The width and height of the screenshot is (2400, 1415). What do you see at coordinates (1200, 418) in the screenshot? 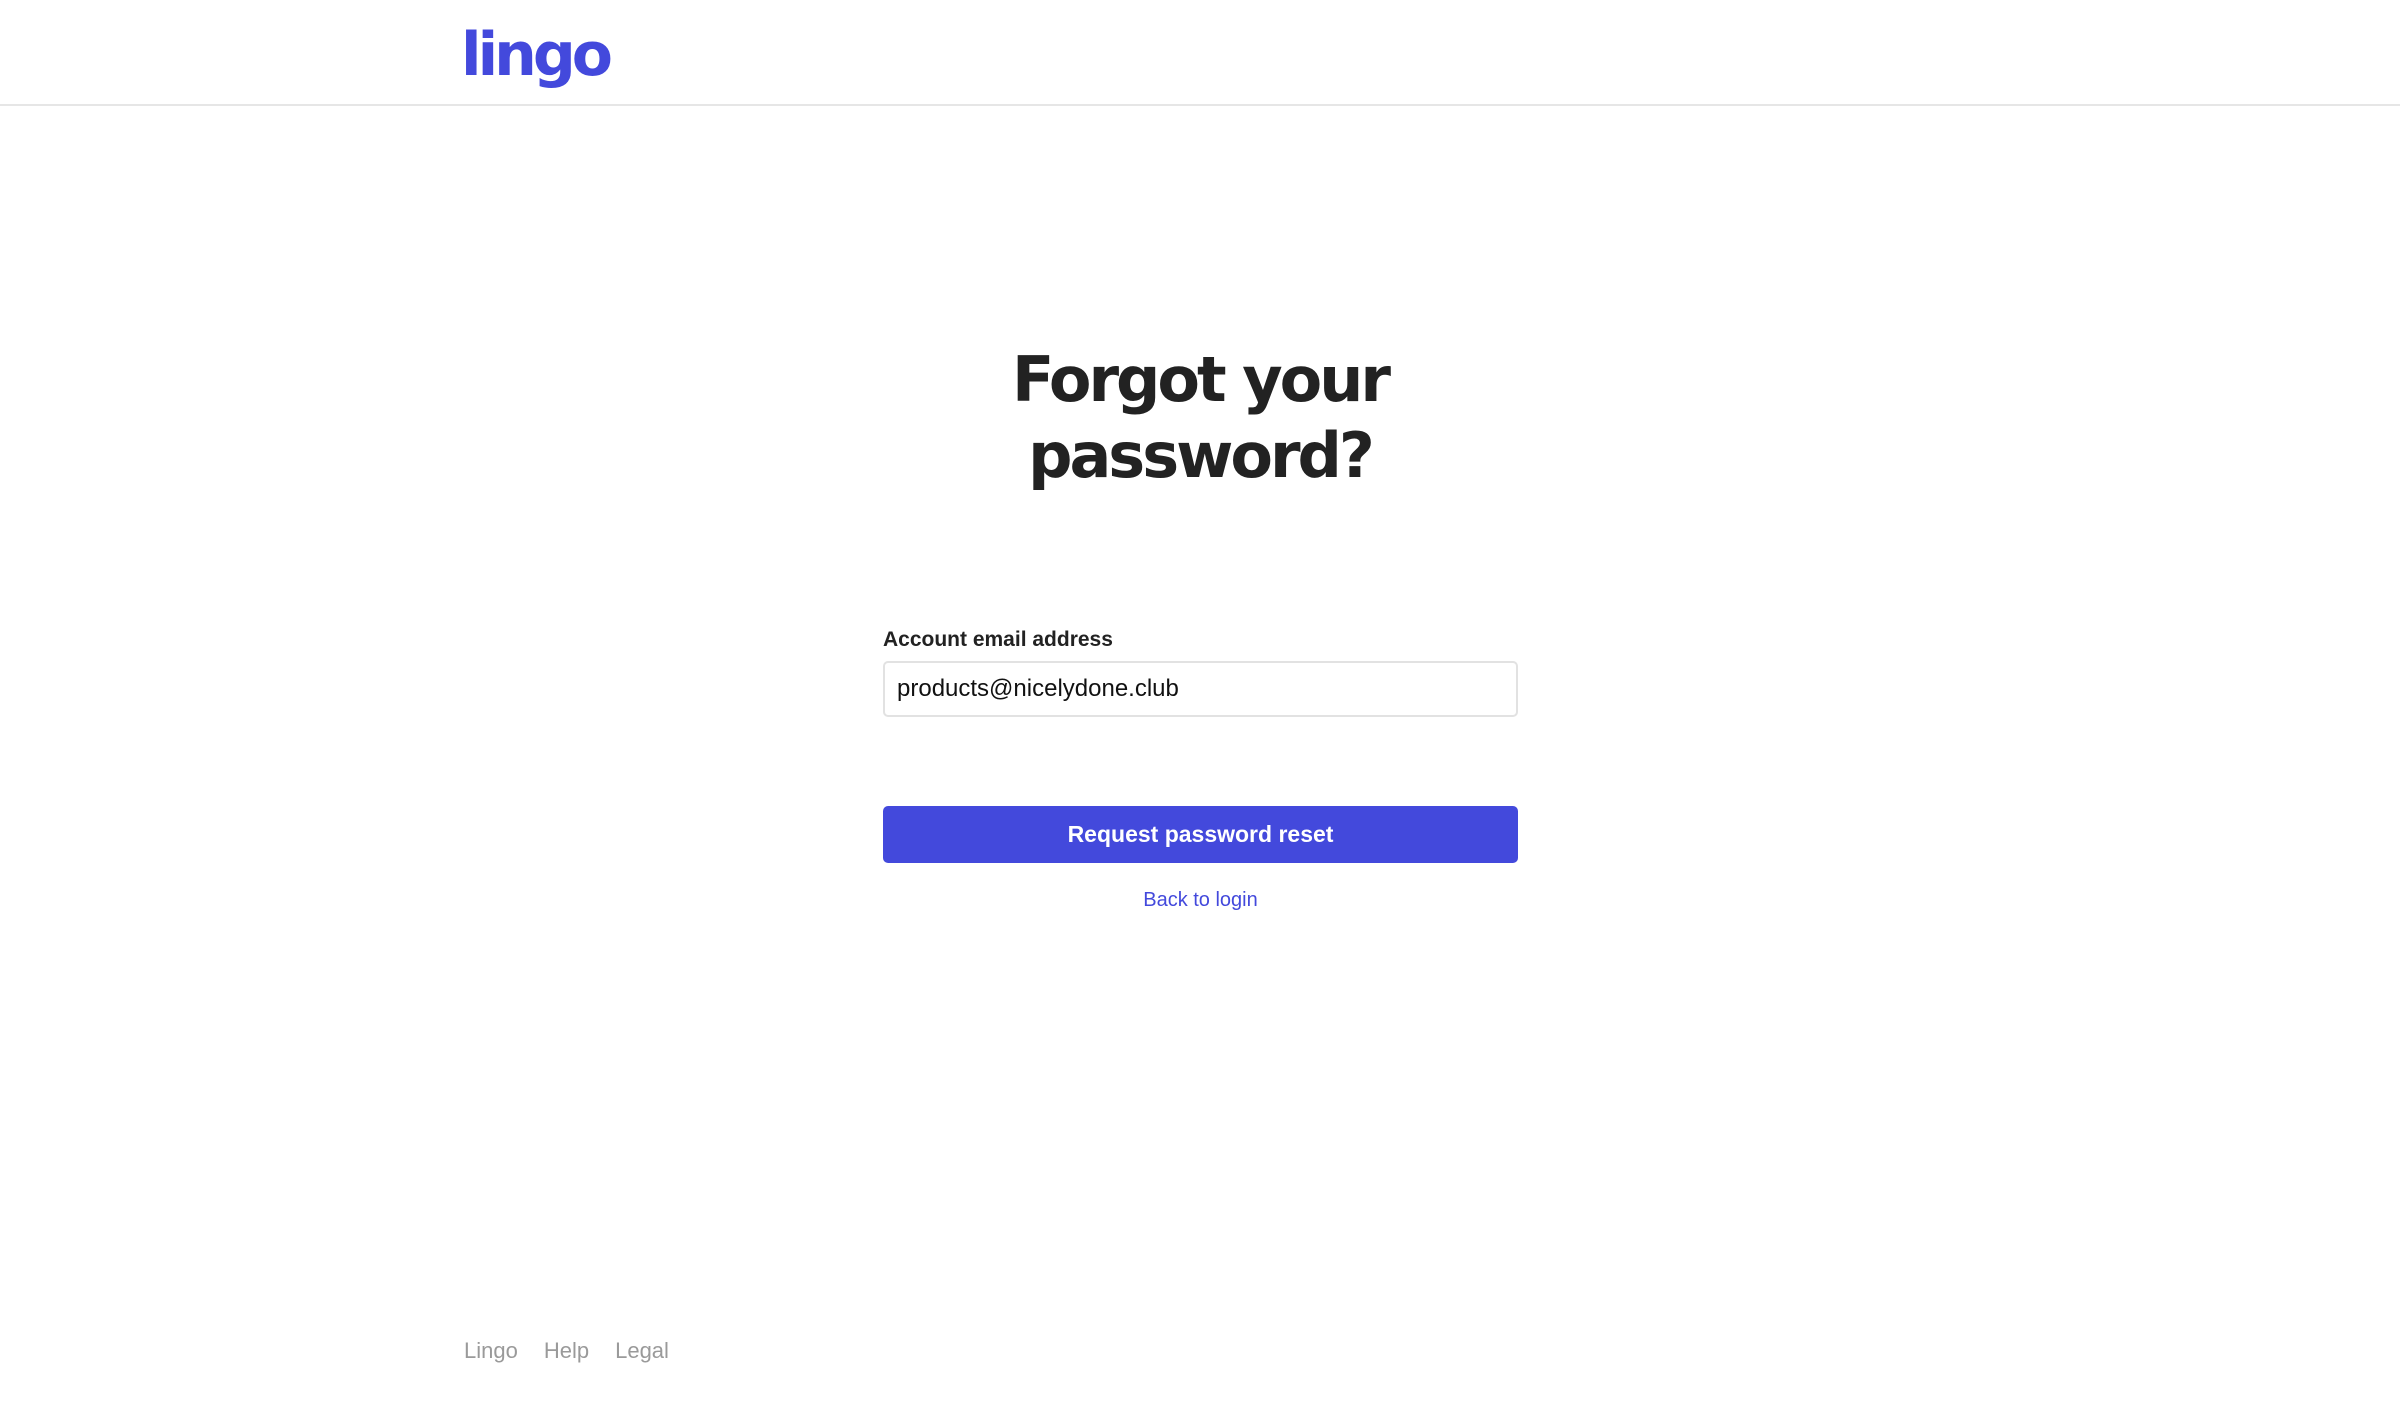
I see `page-title: Forgot your password?` at bounding box center [1200, 418].